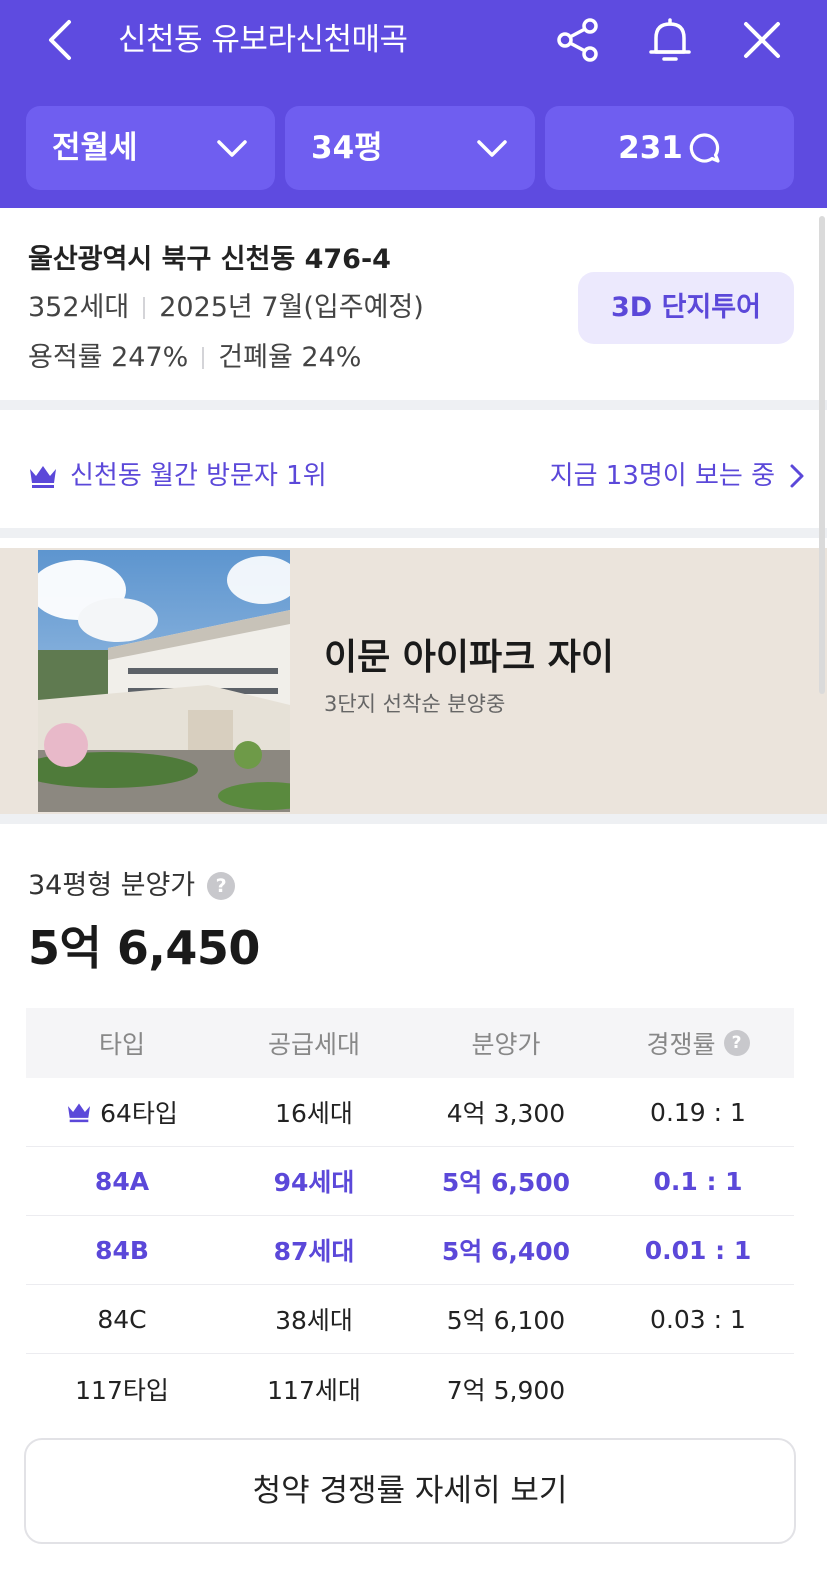 This screenshot has height=1575, width=827. I want to click on section-divider, so click(413, 819).